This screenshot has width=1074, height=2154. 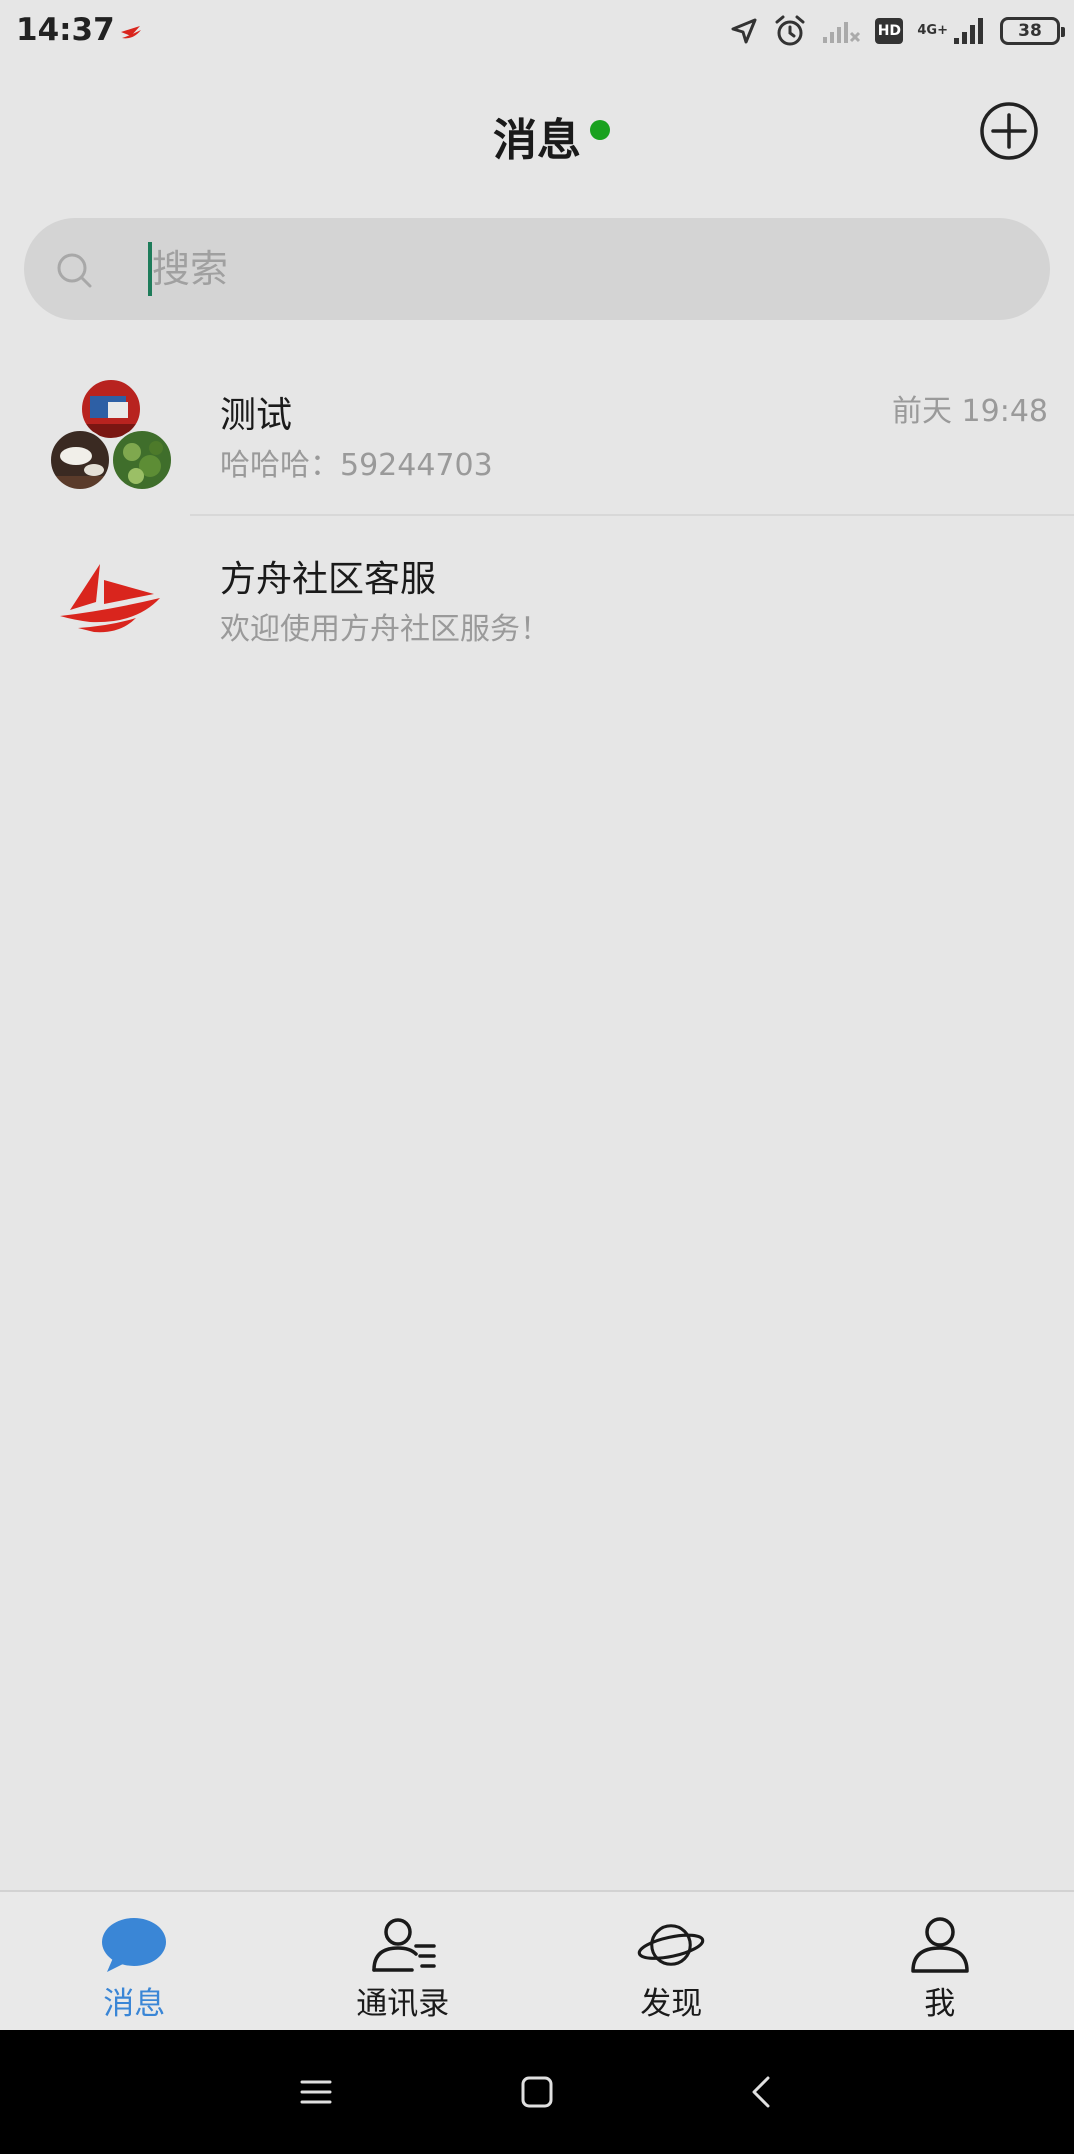 What do you see at coordinates (671, 2004) in the screenshot?
I see `tab-label: 发现` at bounding box center [671, 2004].